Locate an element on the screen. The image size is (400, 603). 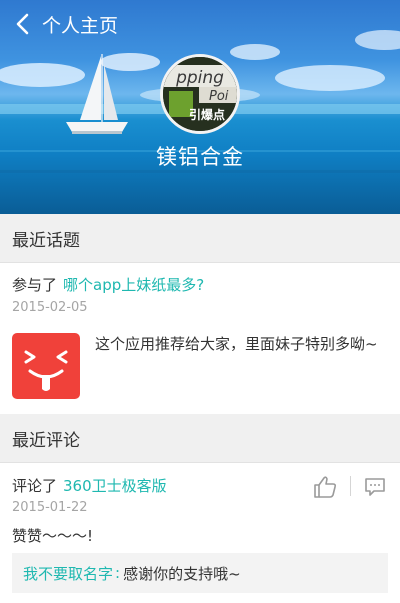
comment-prefix: 评论了 is located at coordinates (35, 486).